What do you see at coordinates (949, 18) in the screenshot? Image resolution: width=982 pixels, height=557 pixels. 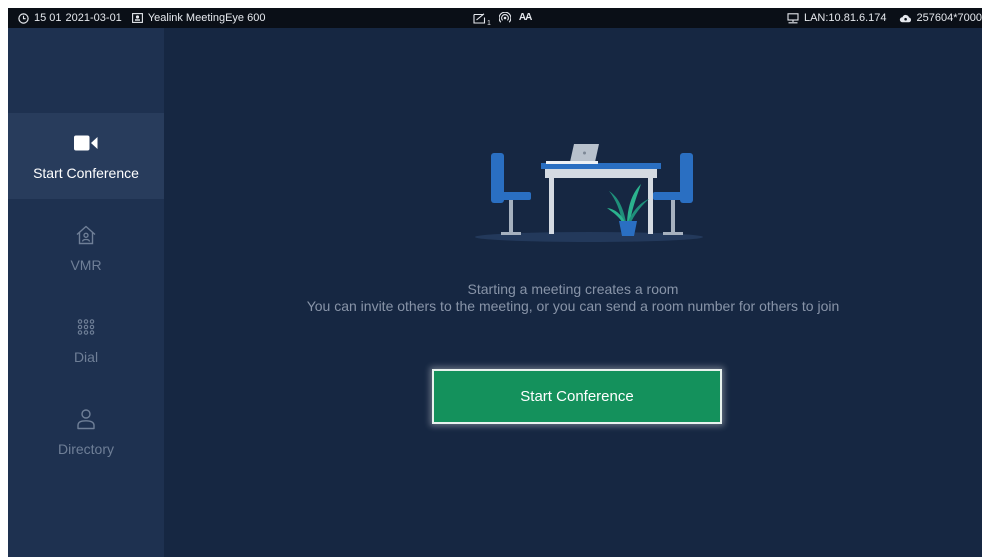 I see `account-number: 257604*7000` at bounding box center [949, 18].